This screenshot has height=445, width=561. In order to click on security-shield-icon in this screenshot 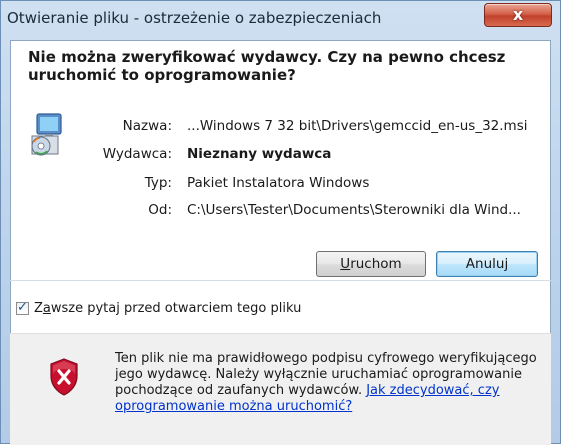, I will do `click(64, 377)`.